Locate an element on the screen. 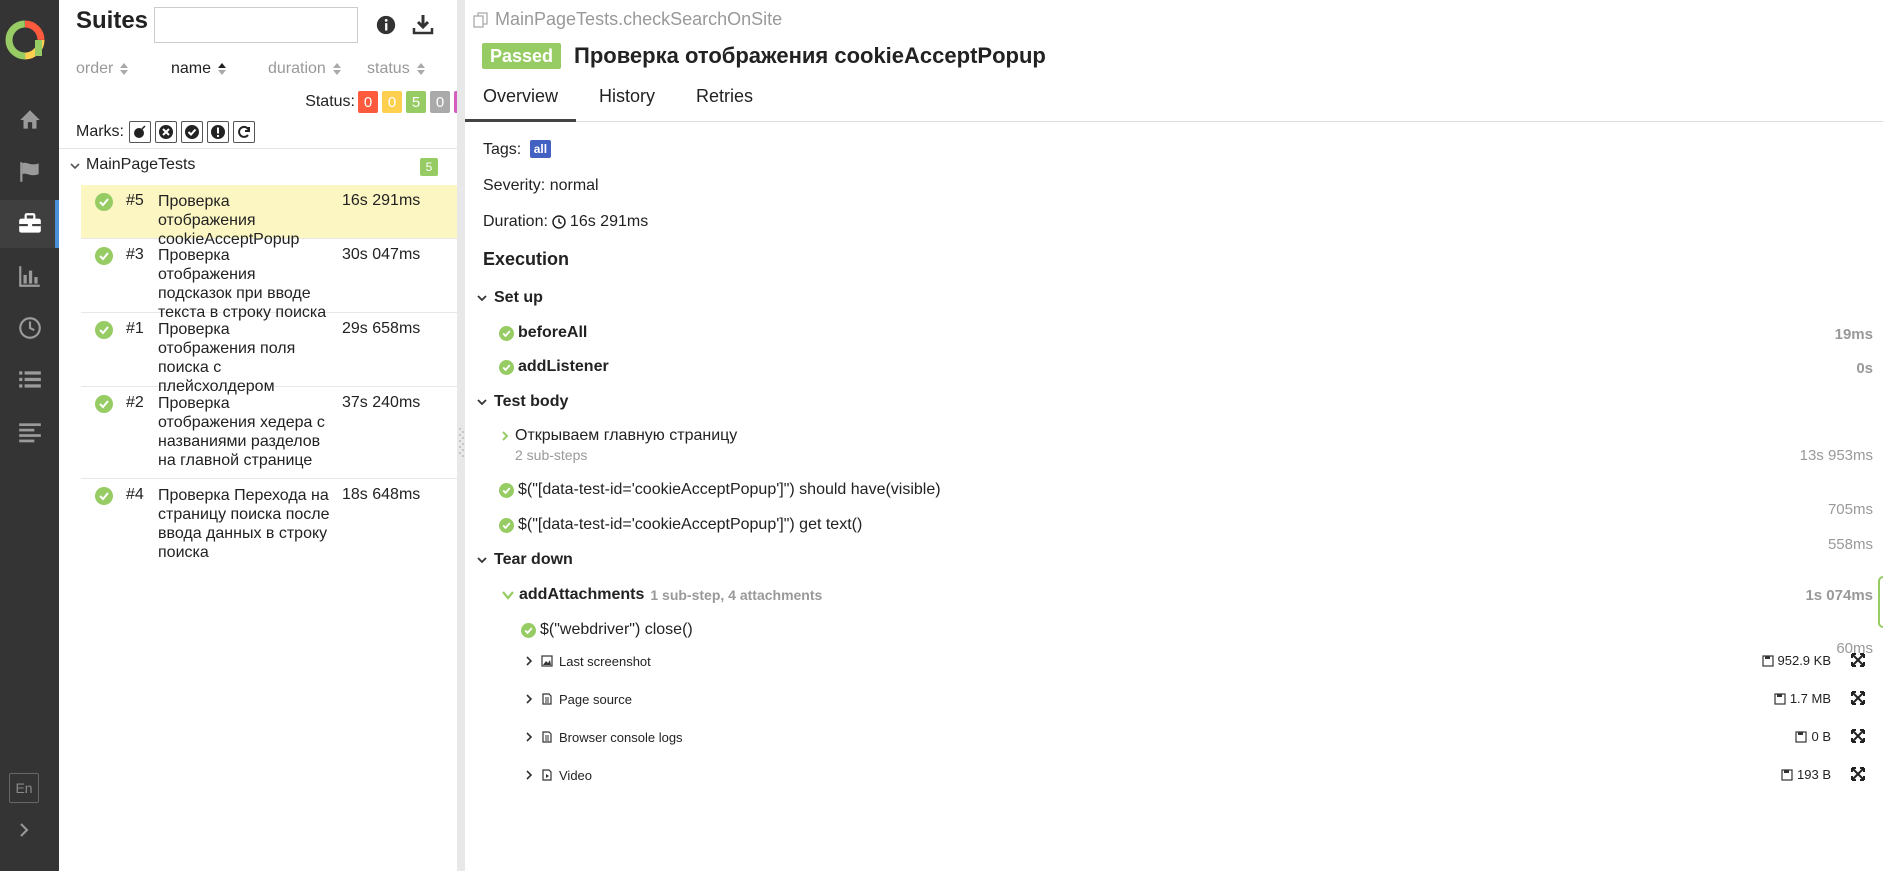 The height and width of the screenshot is (871, 1883). tab-retries: Retries is located at coordinates (724, 104).